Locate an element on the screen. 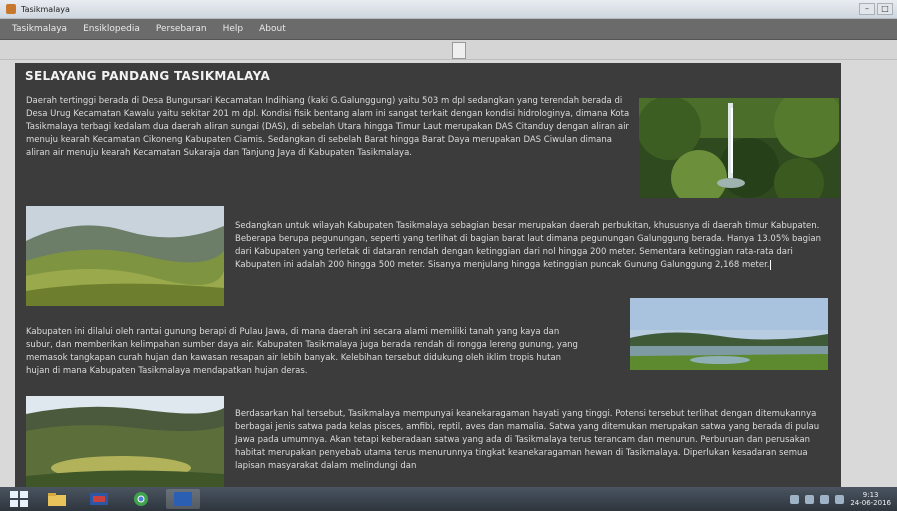 Image resolution: width=897 pixels, height=511 pixels. browser-icon is located at coordinates (141, 499).